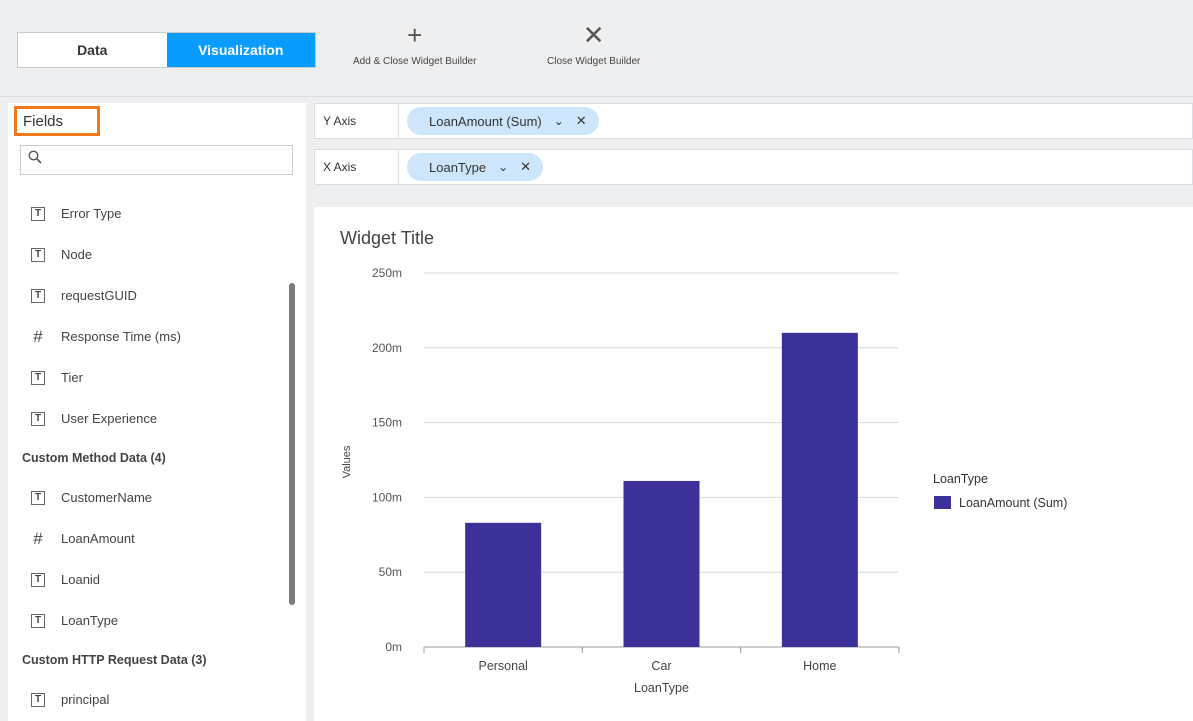  I want to click on x-axis-title: LoanType, so click(661, 688).